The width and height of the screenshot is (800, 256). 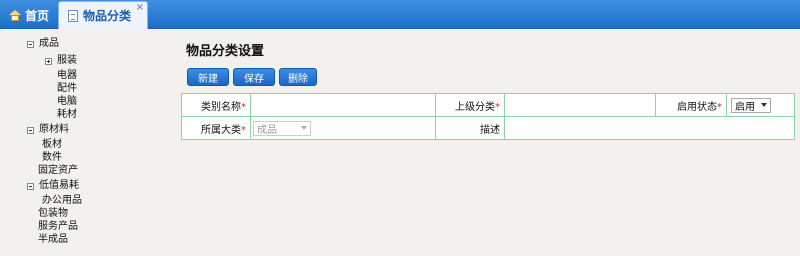 I want to click on desc-label-cell: 描述, so click(x=470, y=128).